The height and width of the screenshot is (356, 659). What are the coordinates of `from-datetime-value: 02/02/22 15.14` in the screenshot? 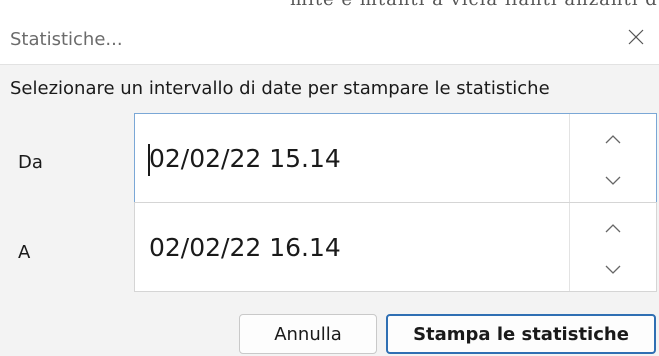 It's located at (245, 158).